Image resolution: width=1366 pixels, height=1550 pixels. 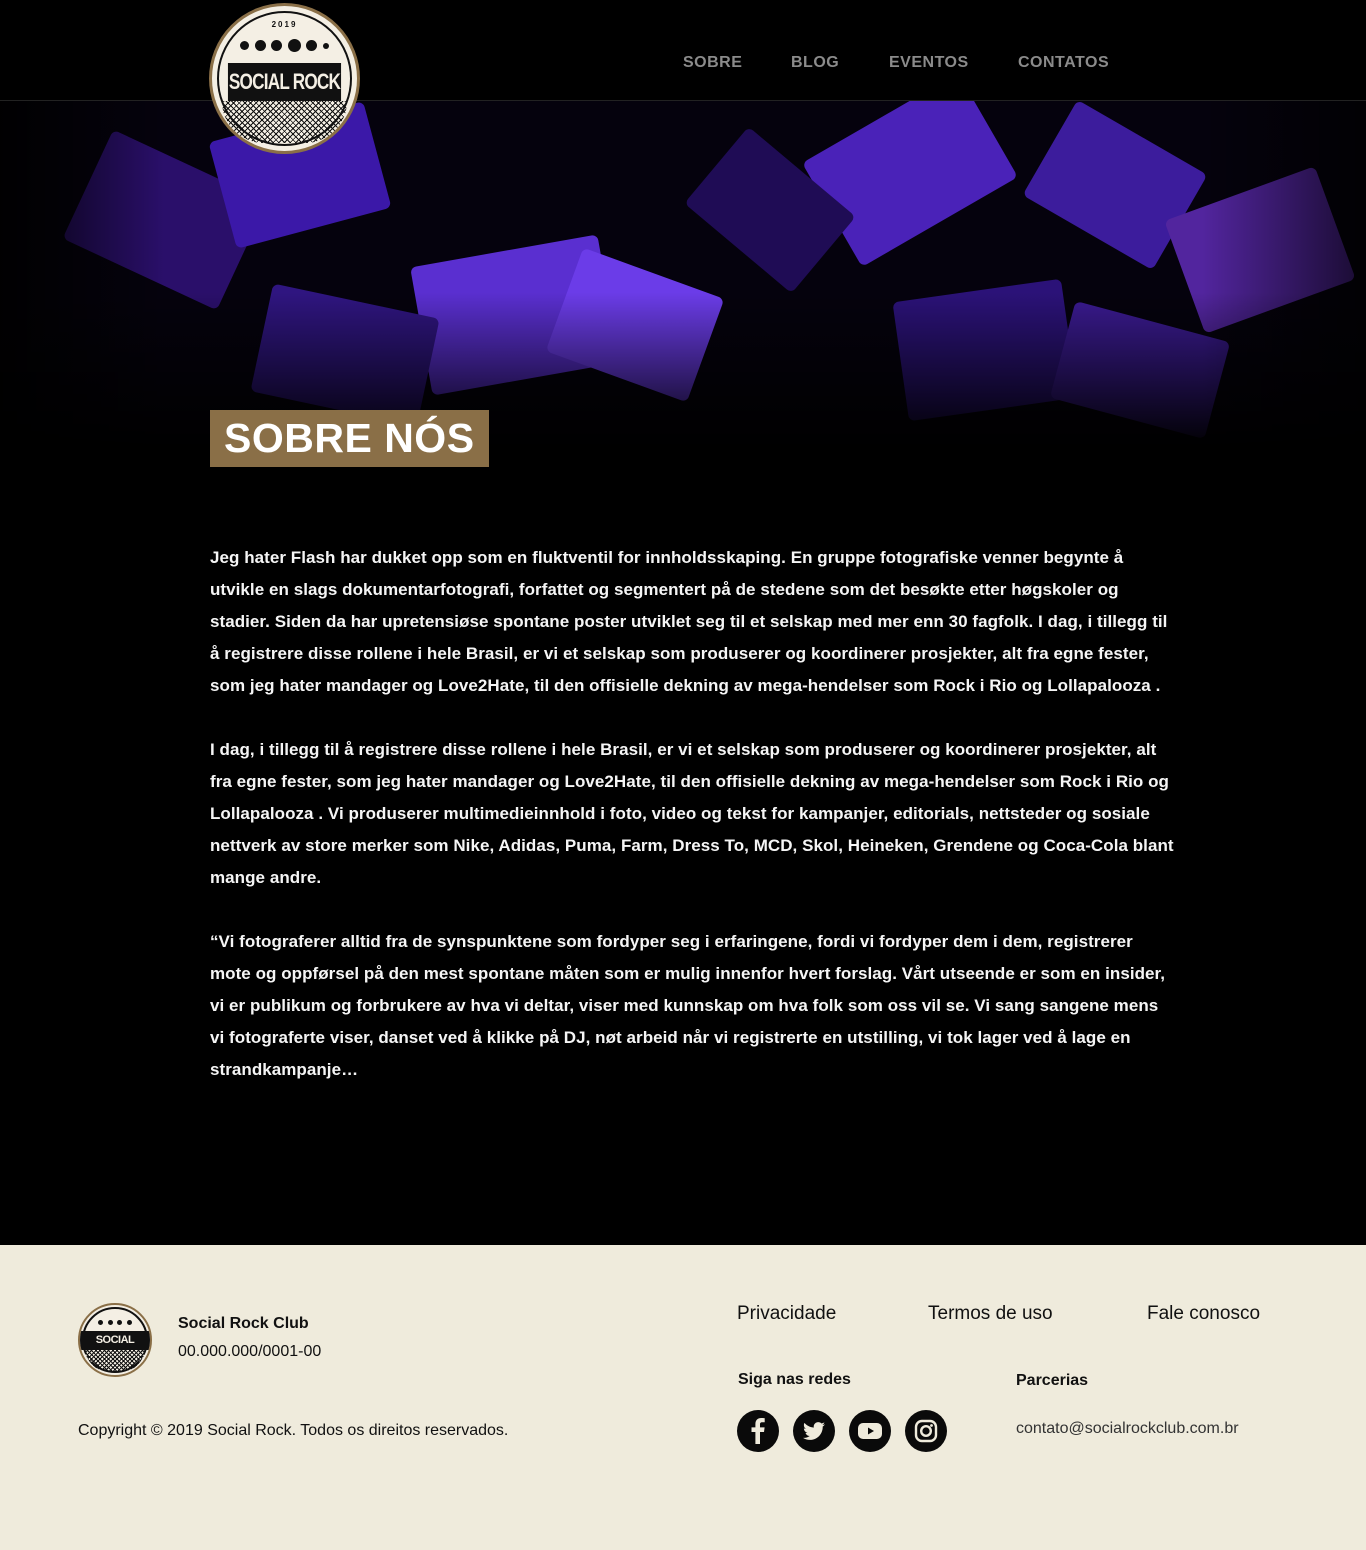 What do you see at coordinates (758, 1431) in the screenshot?
I see `facebook-icon` at bounding box center [758, 1431].